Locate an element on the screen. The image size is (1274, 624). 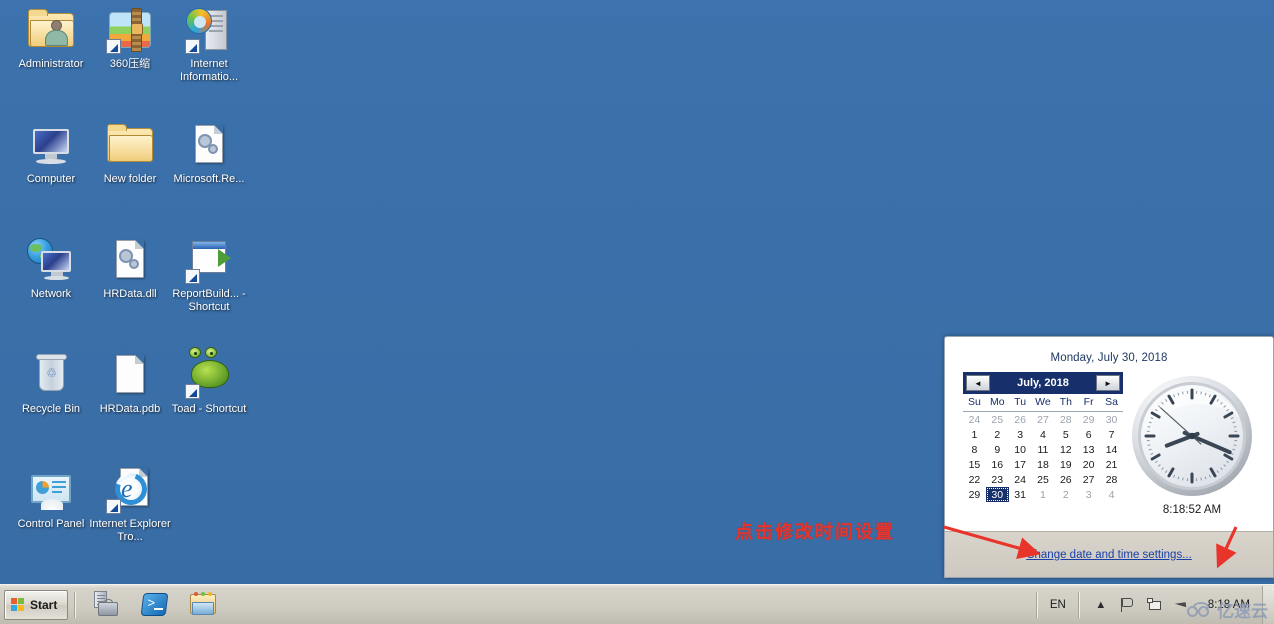
calendar-weekday: Mo is located at coordinates (997, 403).